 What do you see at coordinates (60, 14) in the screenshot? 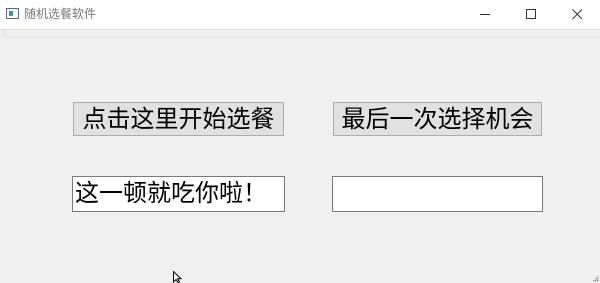
I see `window-title: 随机选餐软件` at bounding box center [60, 14].